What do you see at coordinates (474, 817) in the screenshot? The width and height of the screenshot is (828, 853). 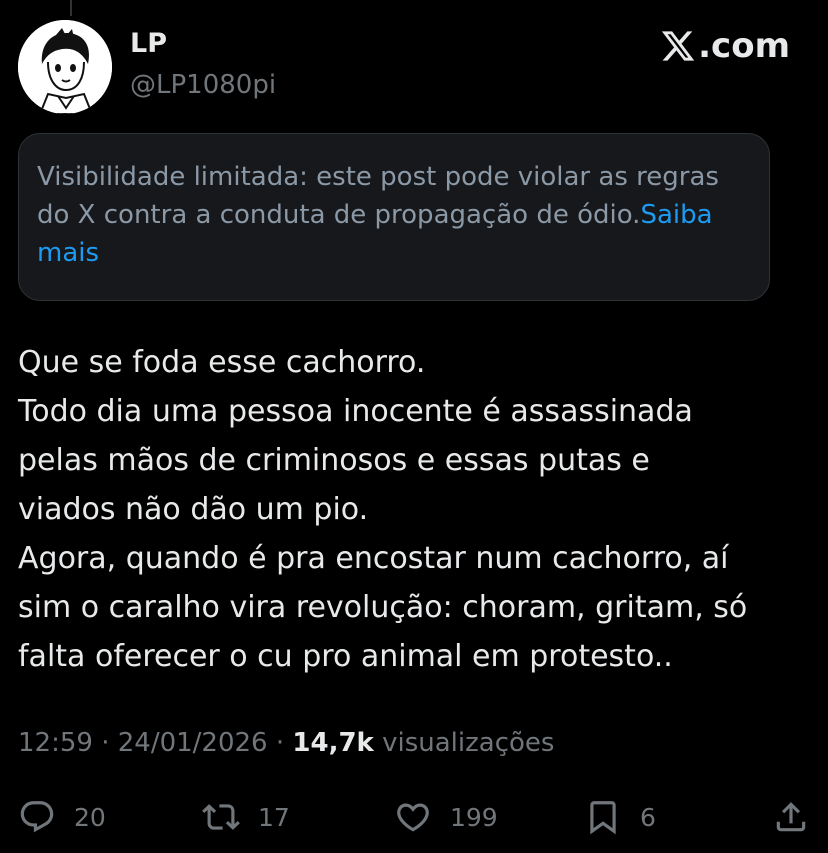 I see `like-count: 199` at bounding box center [474, 817].